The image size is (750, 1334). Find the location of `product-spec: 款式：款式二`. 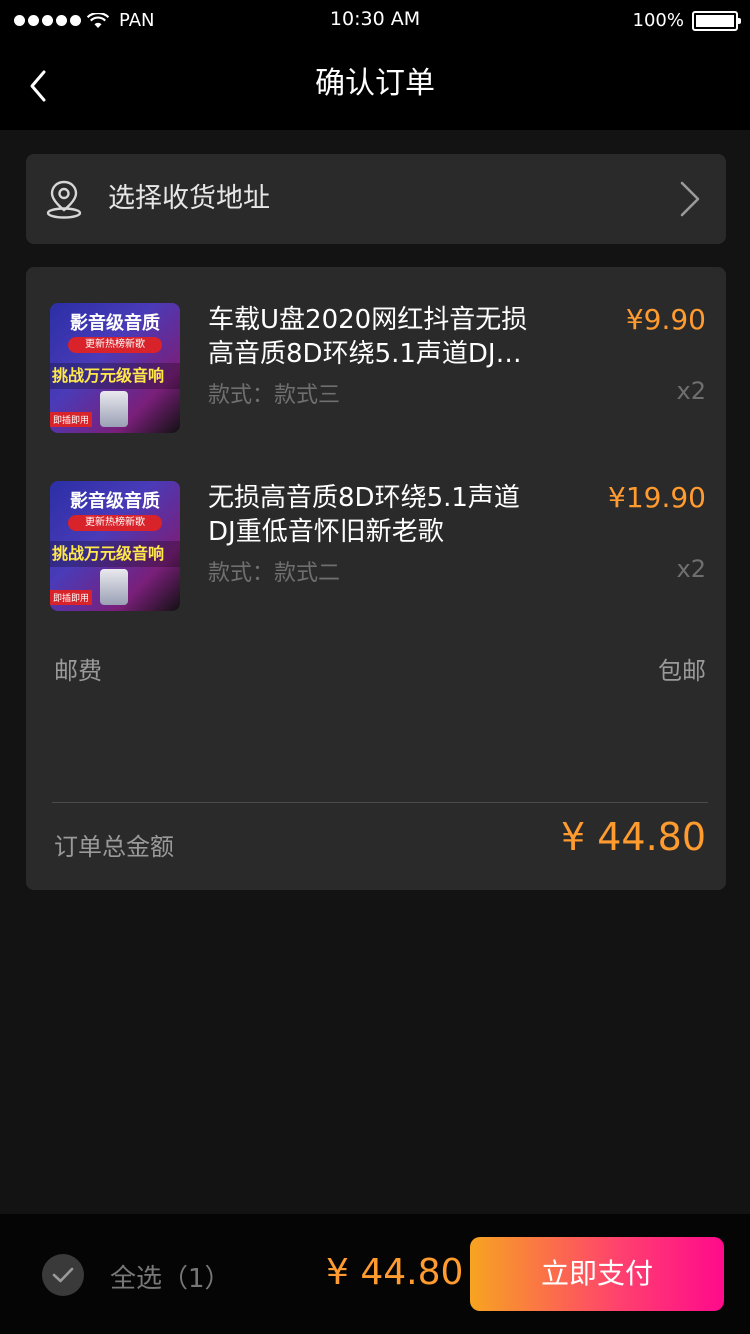

product-spec: 款式：款式二 is located at coordinates (274, 573).